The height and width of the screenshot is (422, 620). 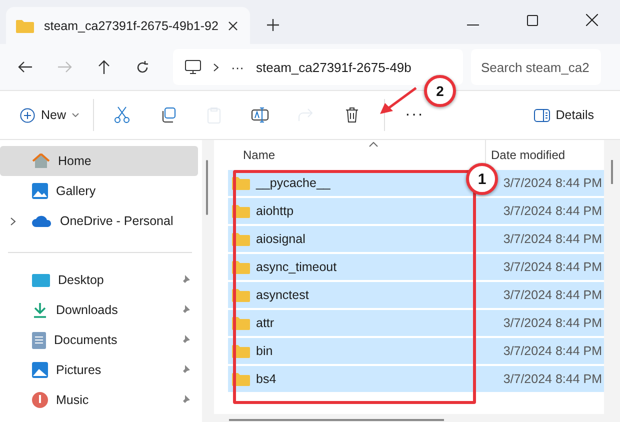 I want to click on file-name: __pycache__, so click(x=293, y=183).